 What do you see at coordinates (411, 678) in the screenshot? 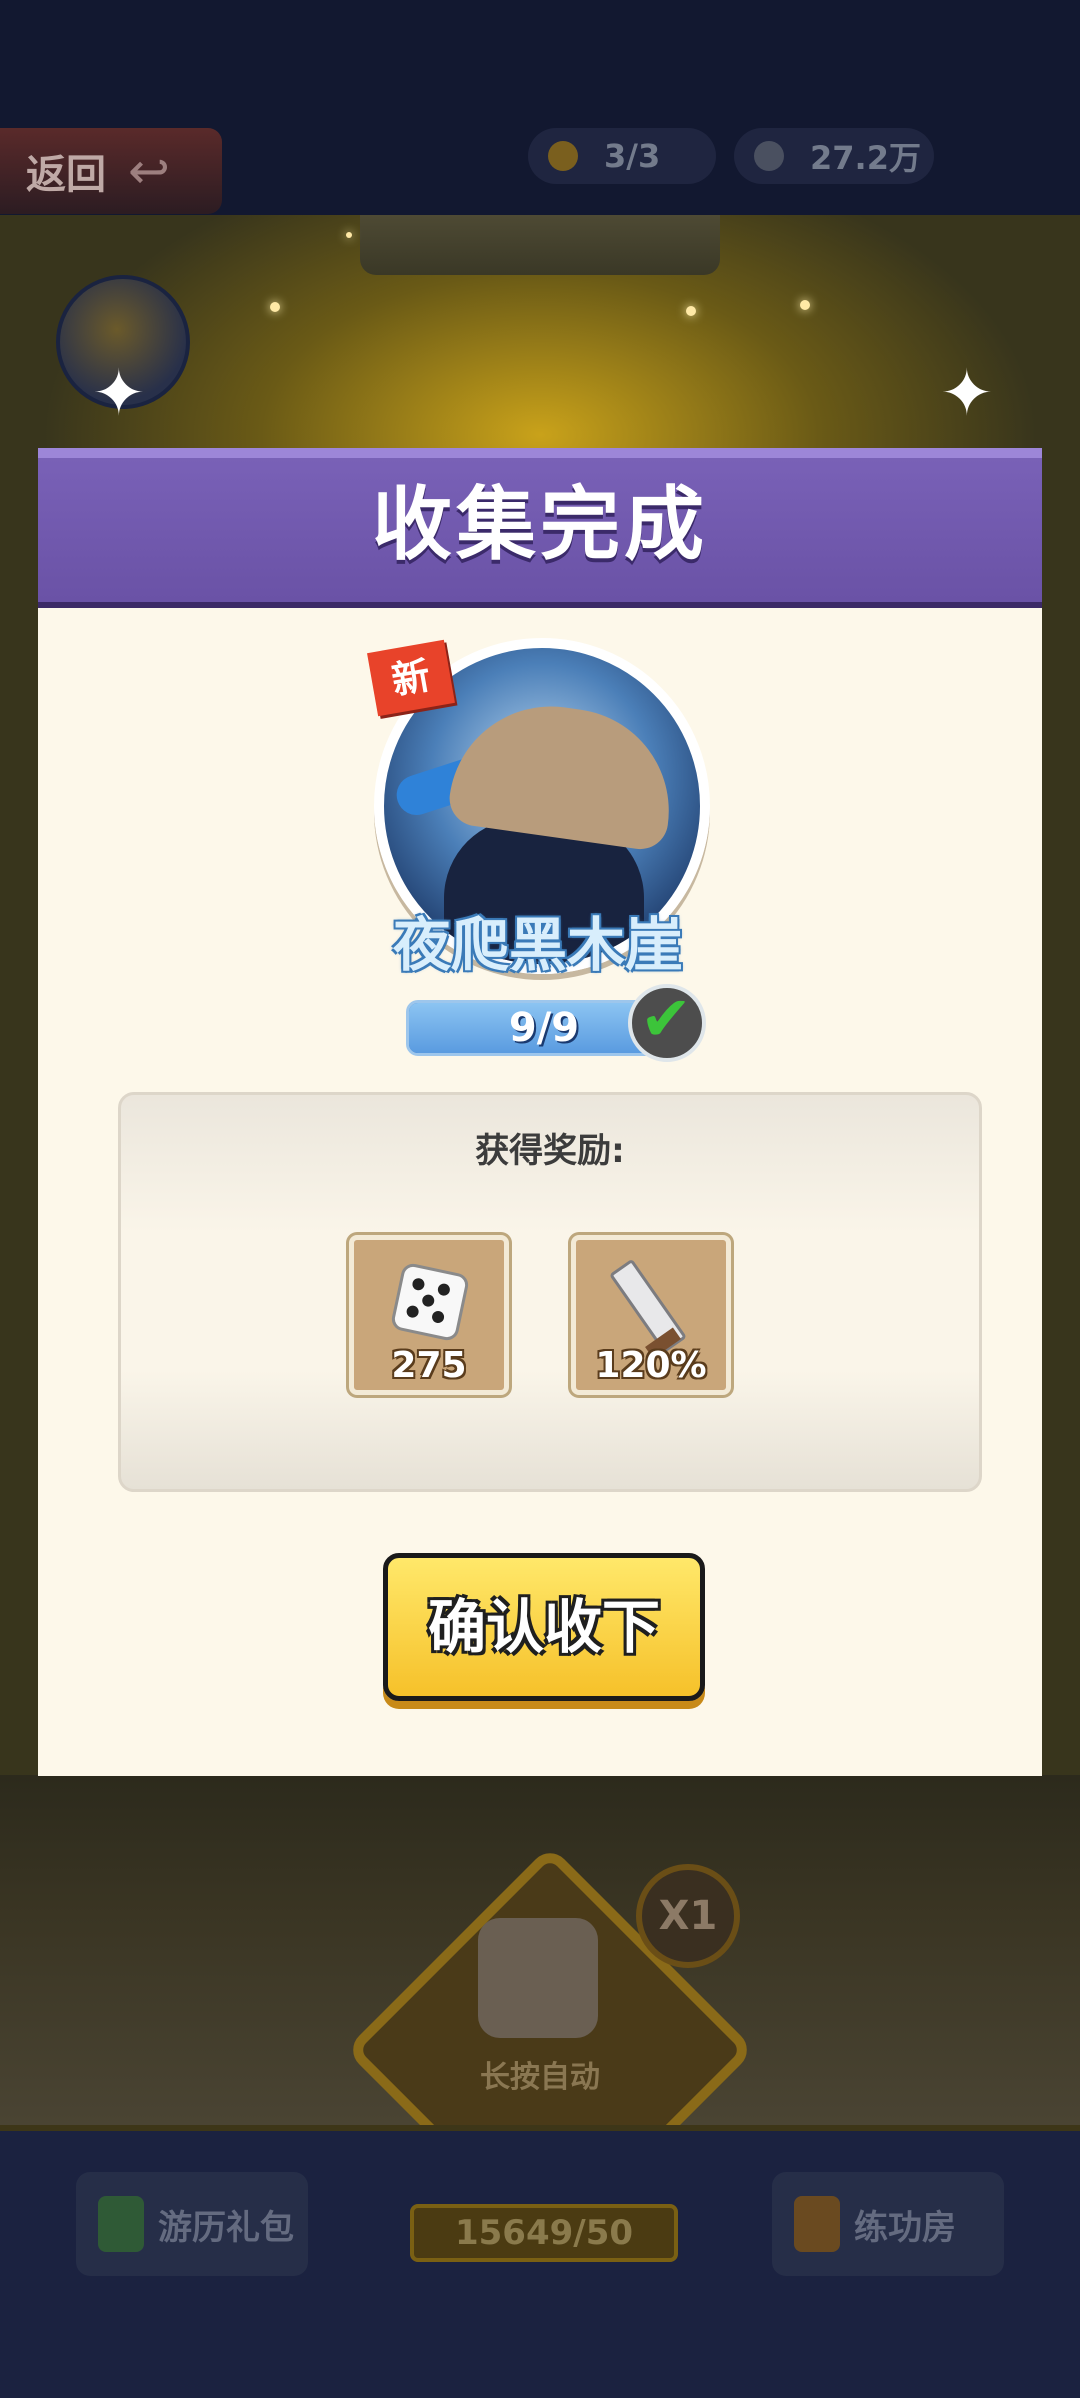
I see `new-badge: 新` at bounding box center [411, 678].